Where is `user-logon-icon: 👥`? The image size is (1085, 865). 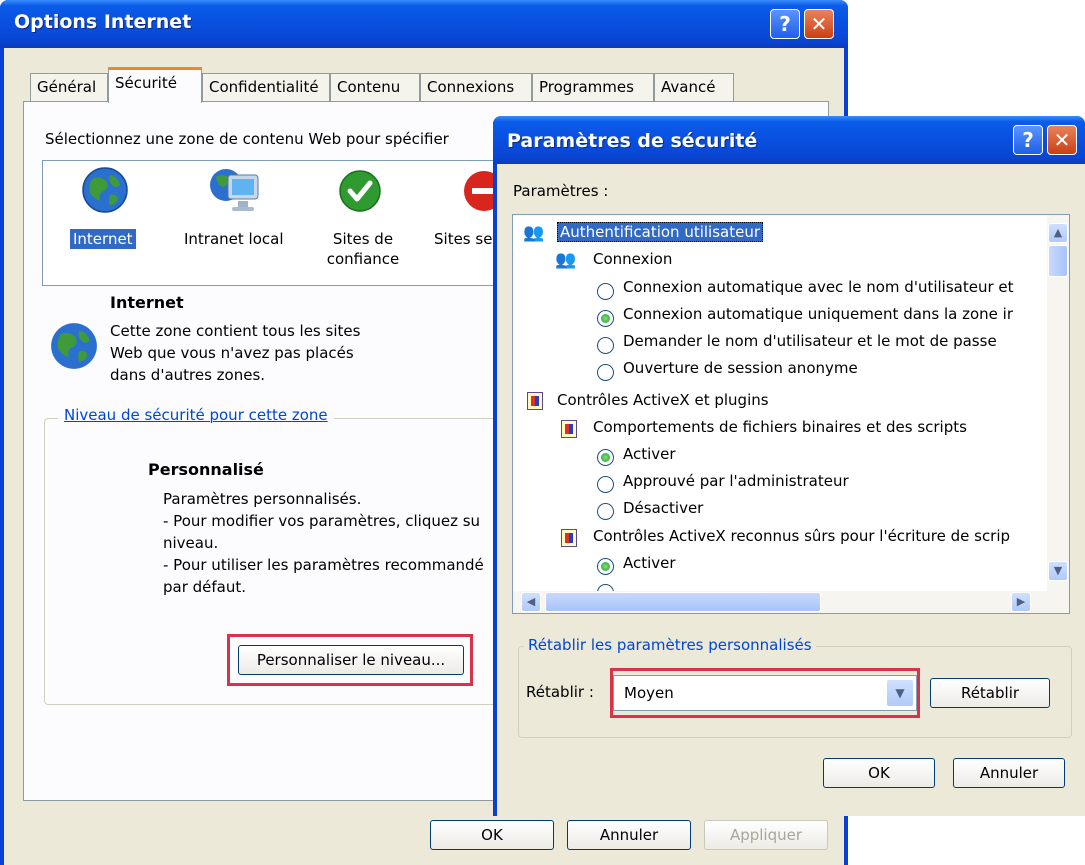 user-logon-icon: 👥 is located at coordinates (566, 260).